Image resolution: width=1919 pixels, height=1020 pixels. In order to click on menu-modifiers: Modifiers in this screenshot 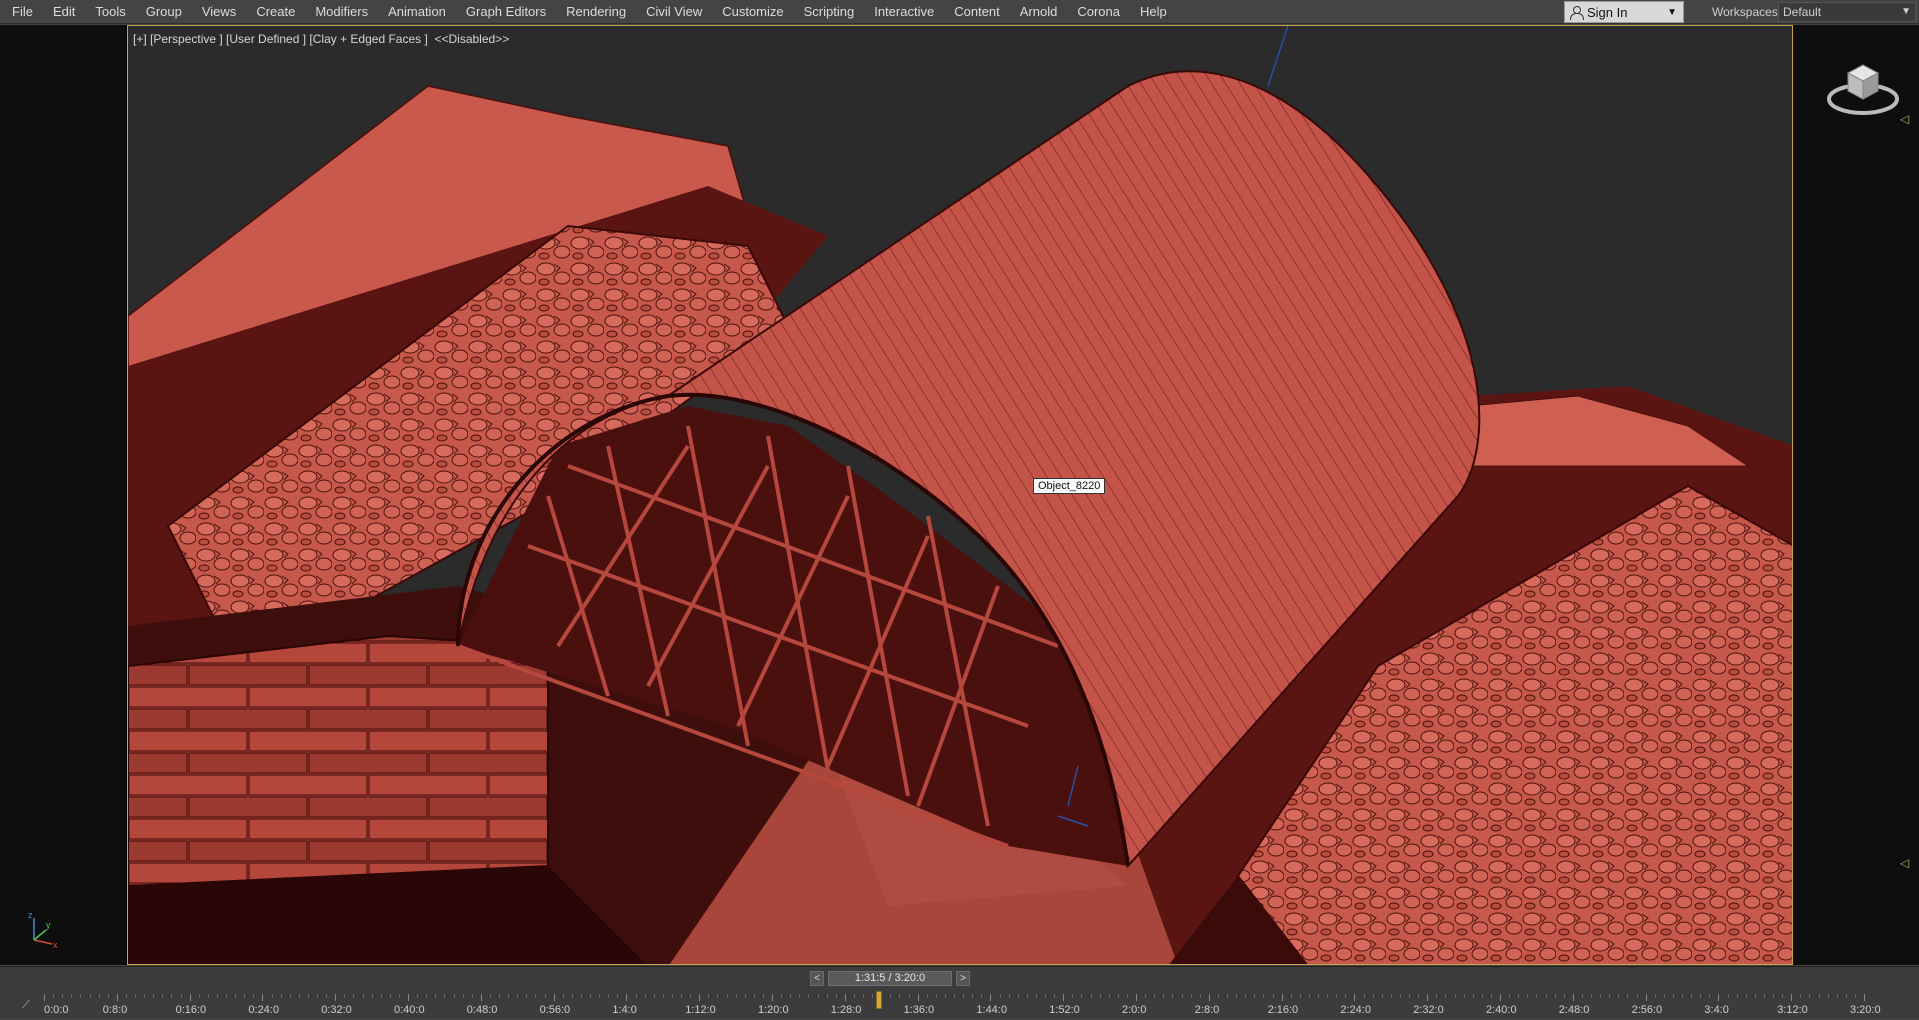, I will do `click(341, 12)`.